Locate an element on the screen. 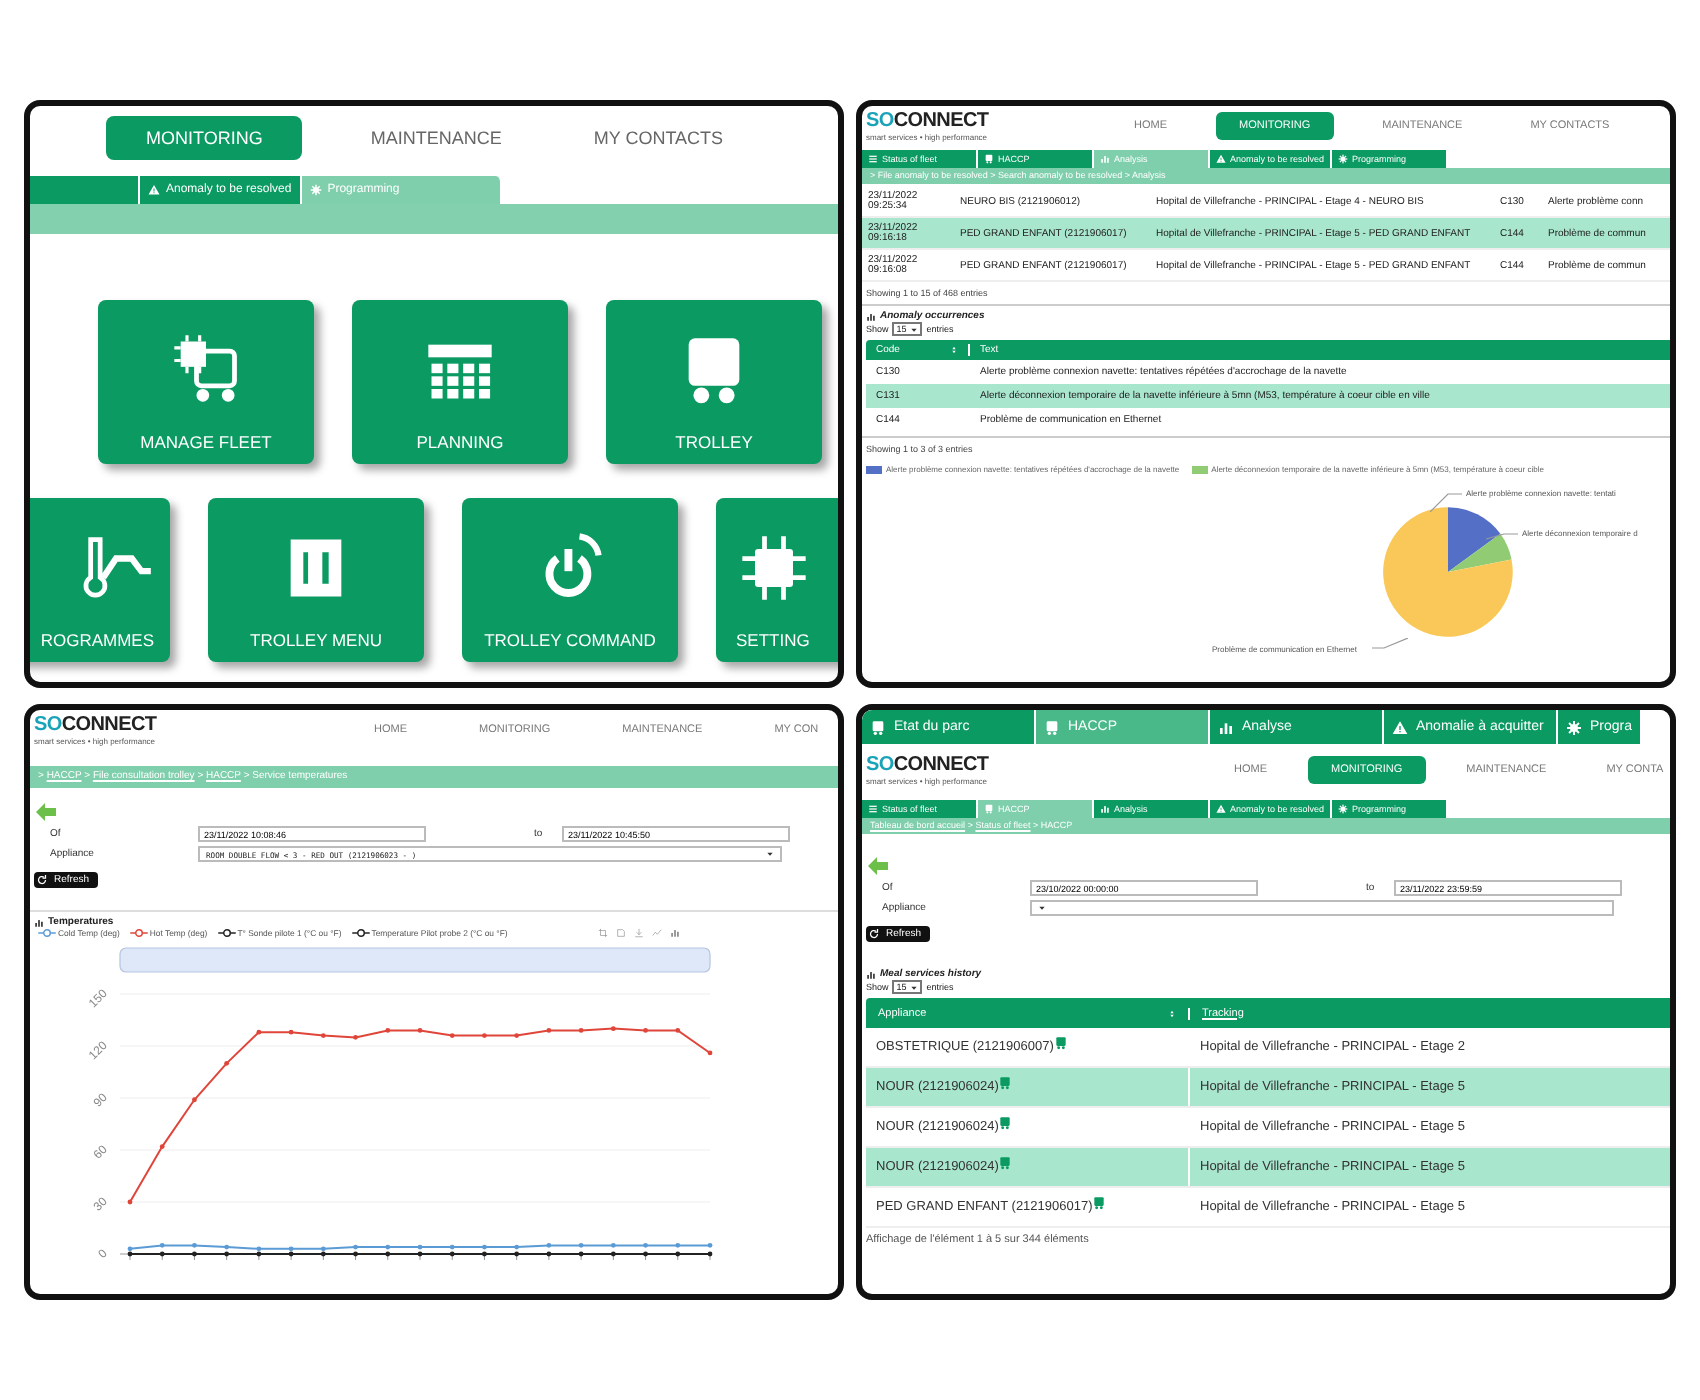 This screenshot has width=1700, height=1400. crop-icon is located at coordinates (602, 933).